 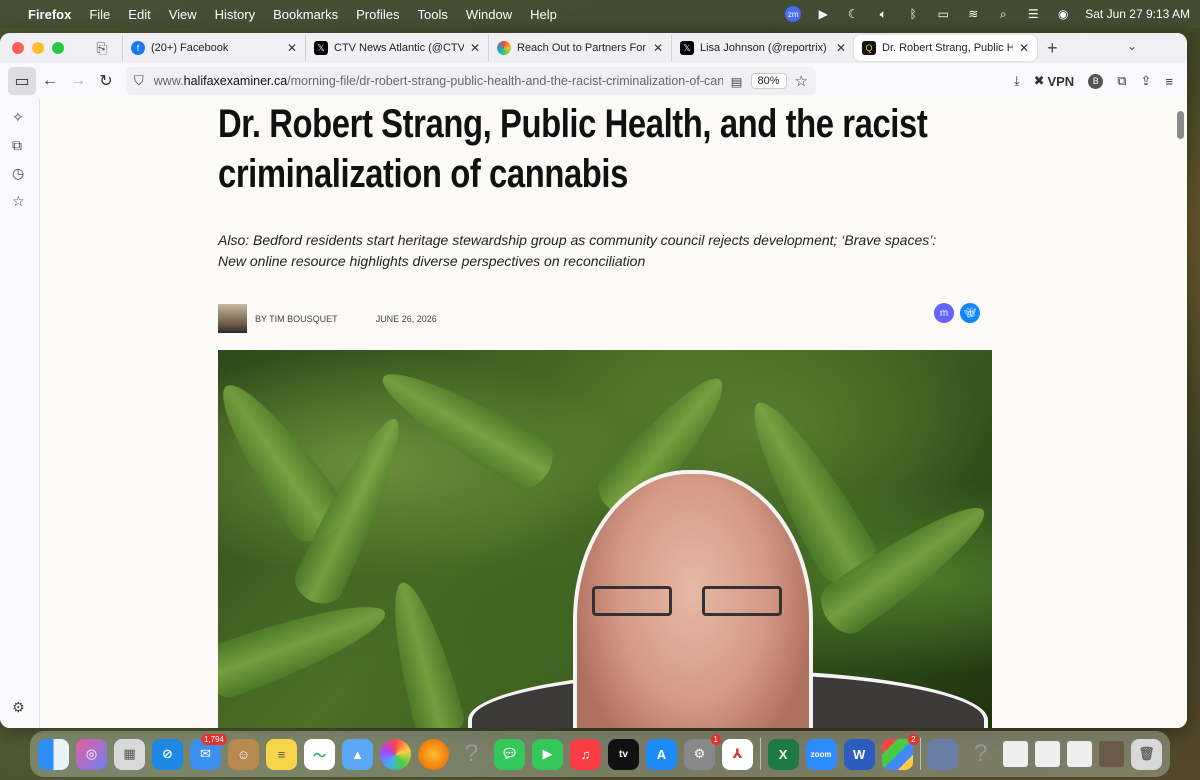 What do you see at coordinates (489, 14) in the screenshot?
I see `menu-window: Window` at bounding box center [489, 14].